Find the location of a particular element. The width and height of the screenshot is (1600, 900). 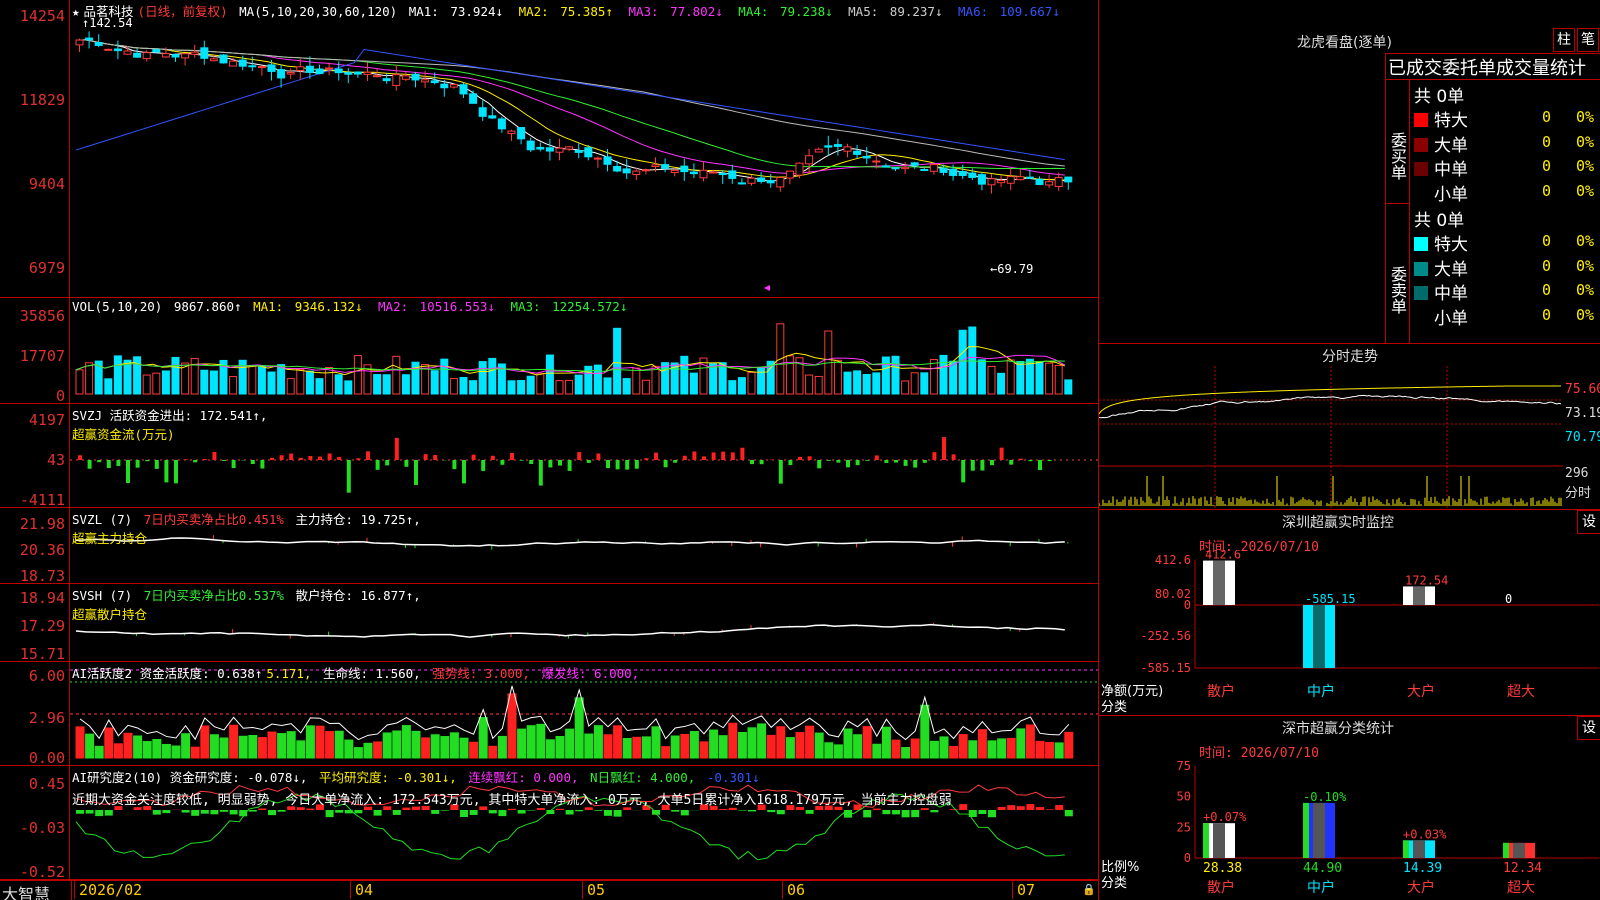

star-icon: ★ is located at coordinates (76, 11).